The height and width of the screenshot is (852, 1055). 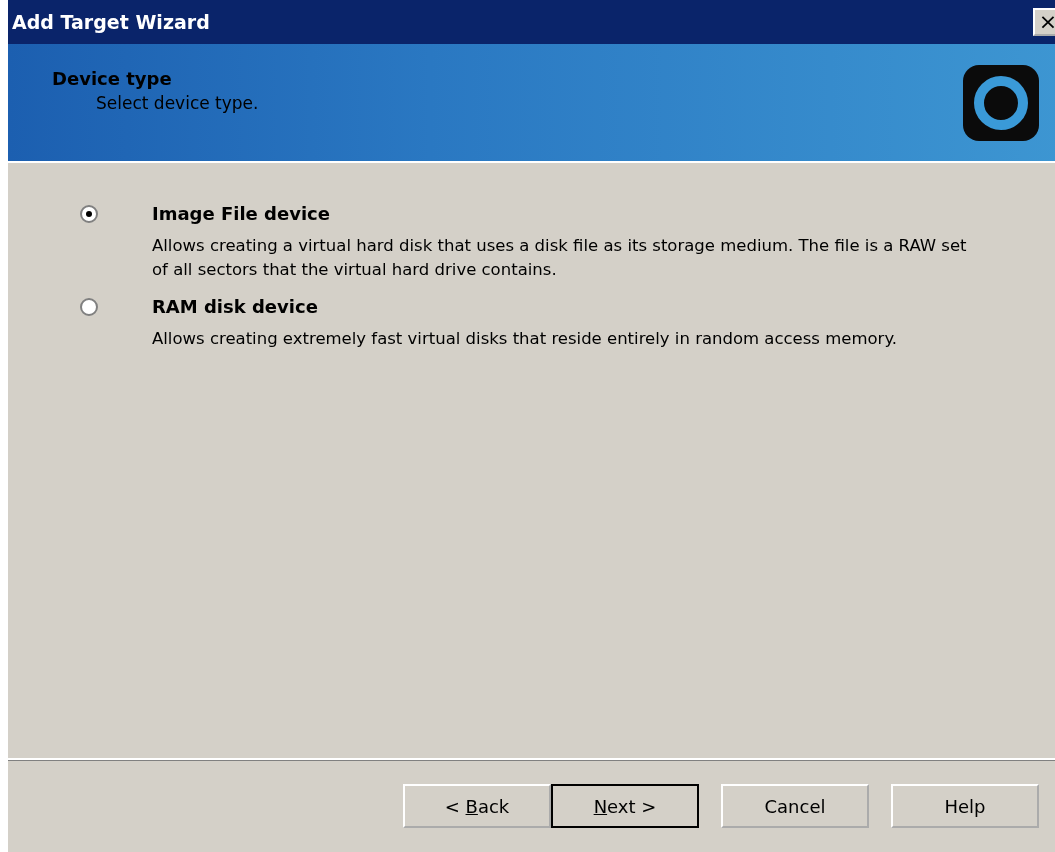 I want to click on wizard-button: Next >, so click(x=625, y=806).